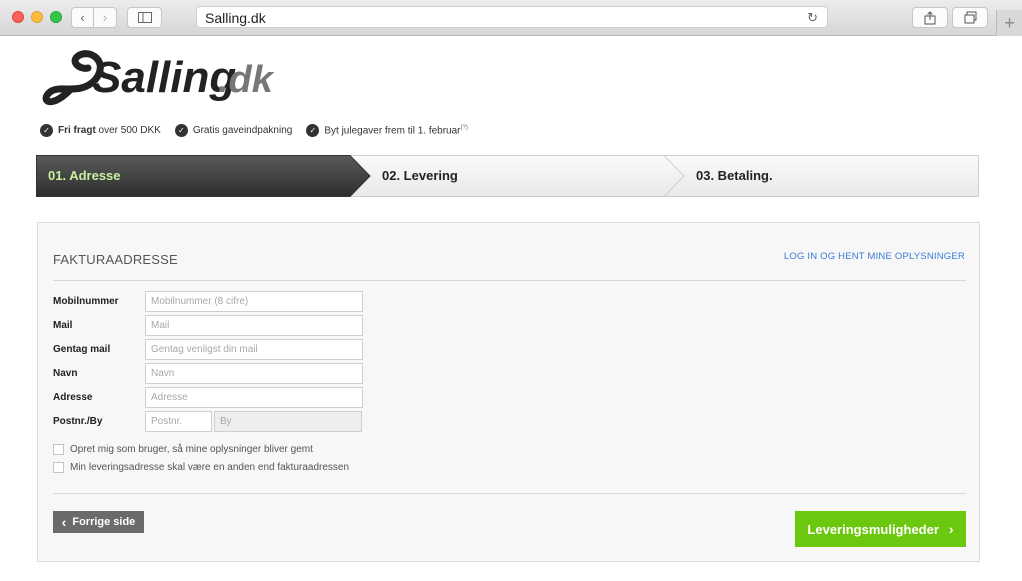 This screenshot has height=581, width=1022. Describe the element at coordinates (1009, 23) in the screenshot. I see `new-tab-button: +` at that location.